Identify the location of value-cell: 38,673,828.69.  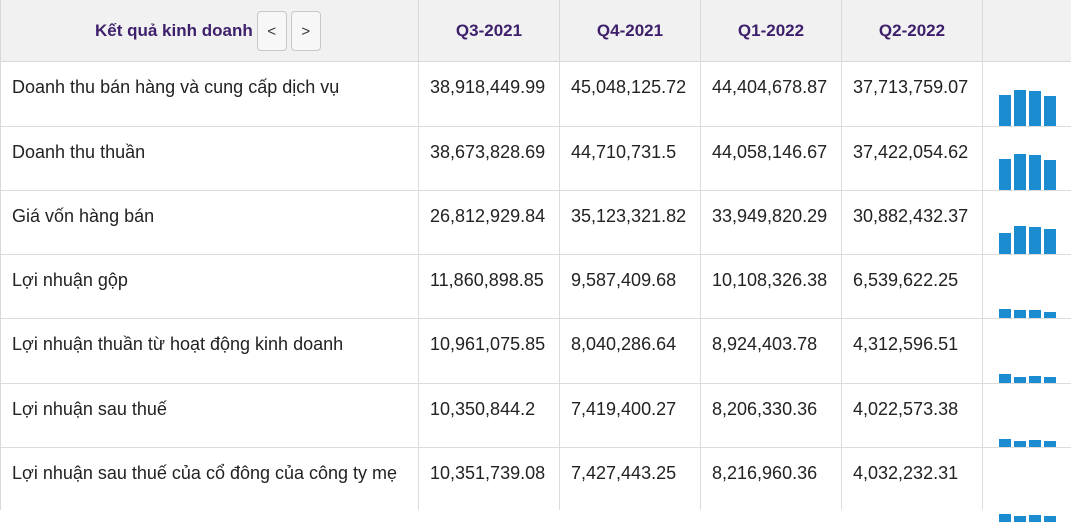
(489, 158).